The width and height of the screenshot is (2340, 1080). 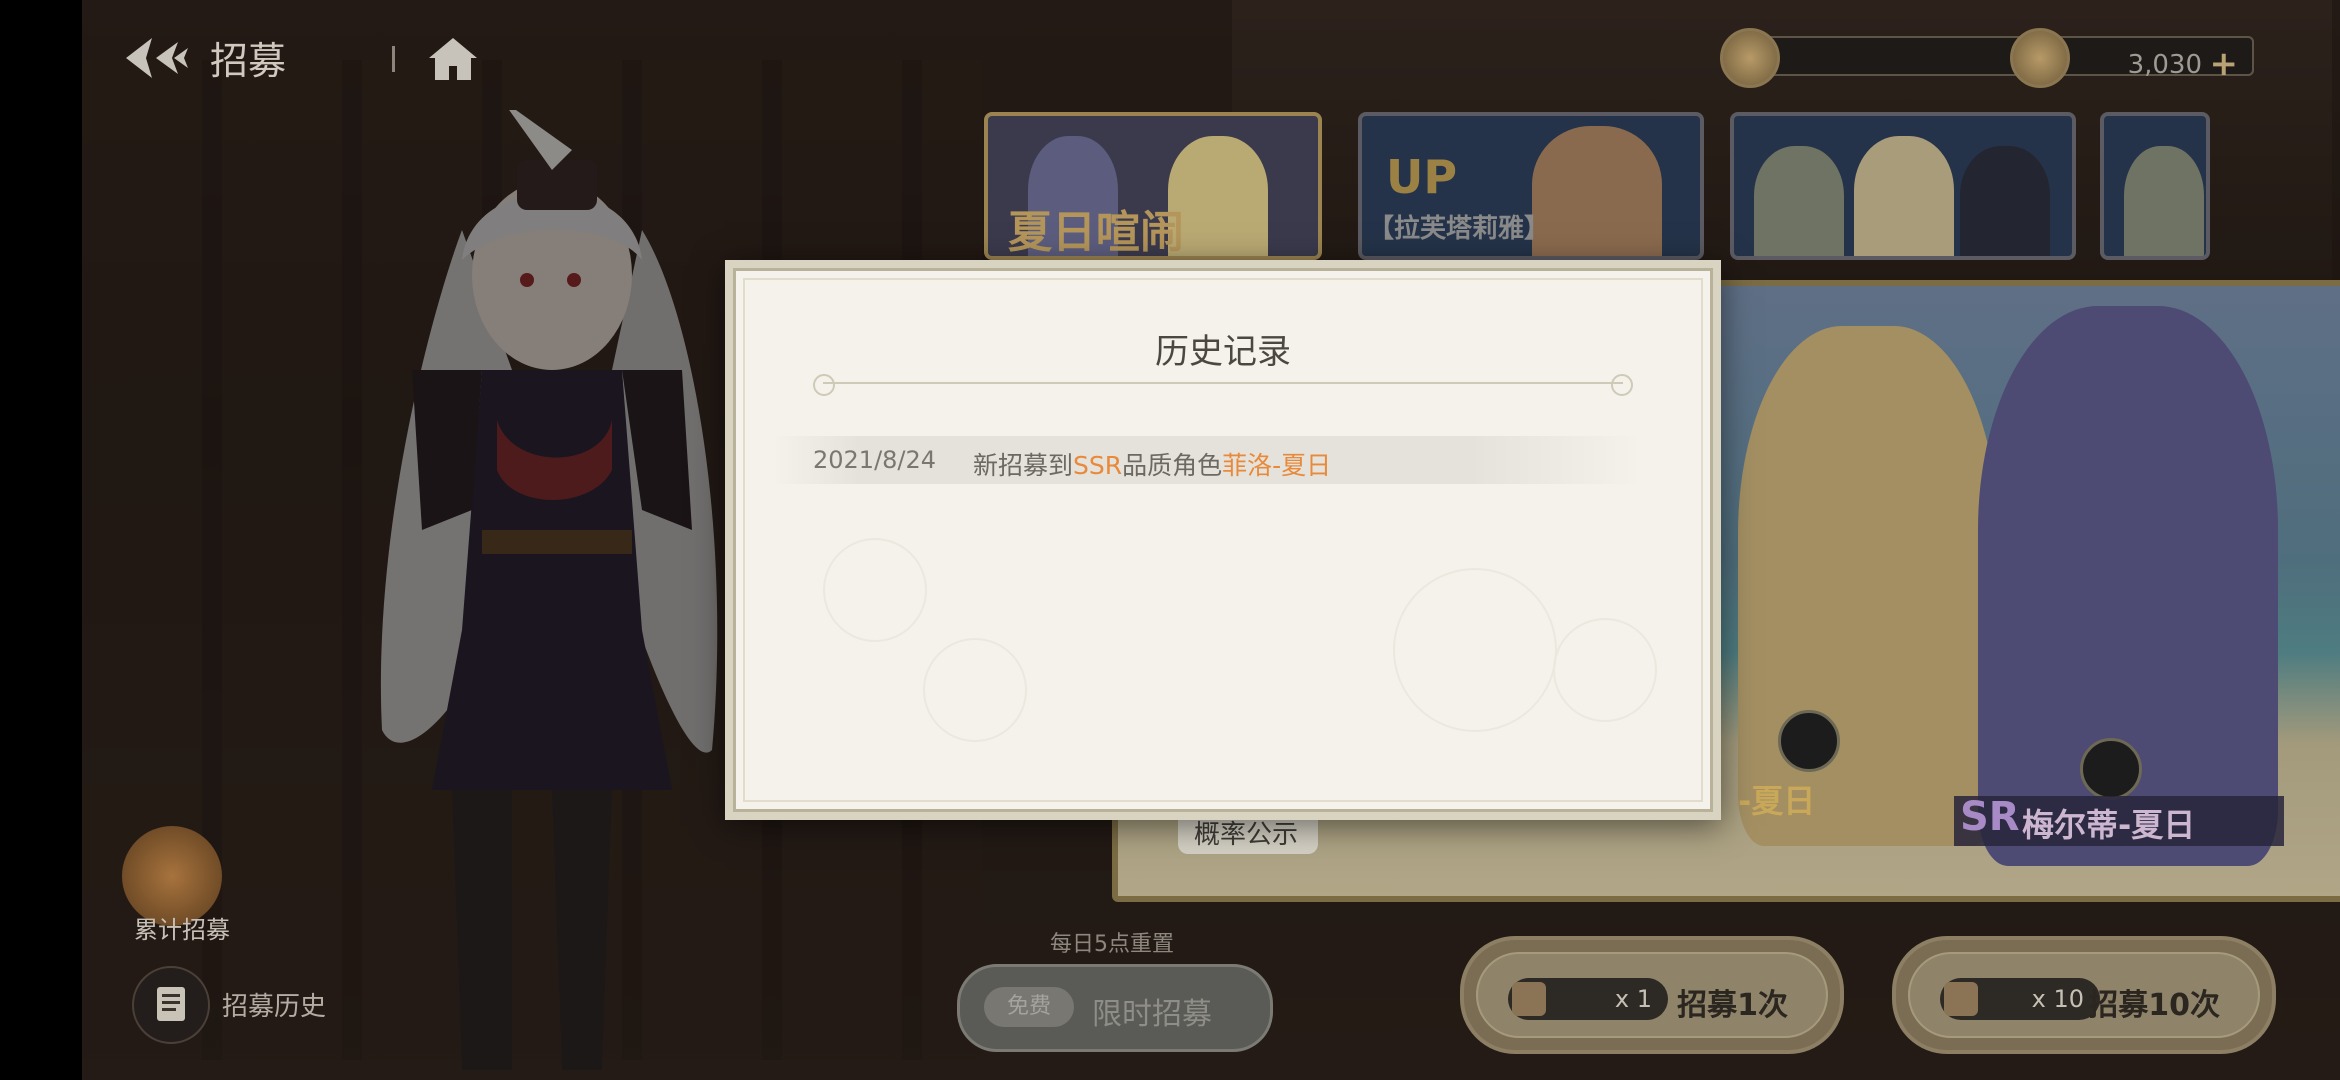 What do you see at coordinates (2109, 825) in the screenshot?
I see `featured-name: 梅尔蒂-夏日` at bounding box center [2109, 825].